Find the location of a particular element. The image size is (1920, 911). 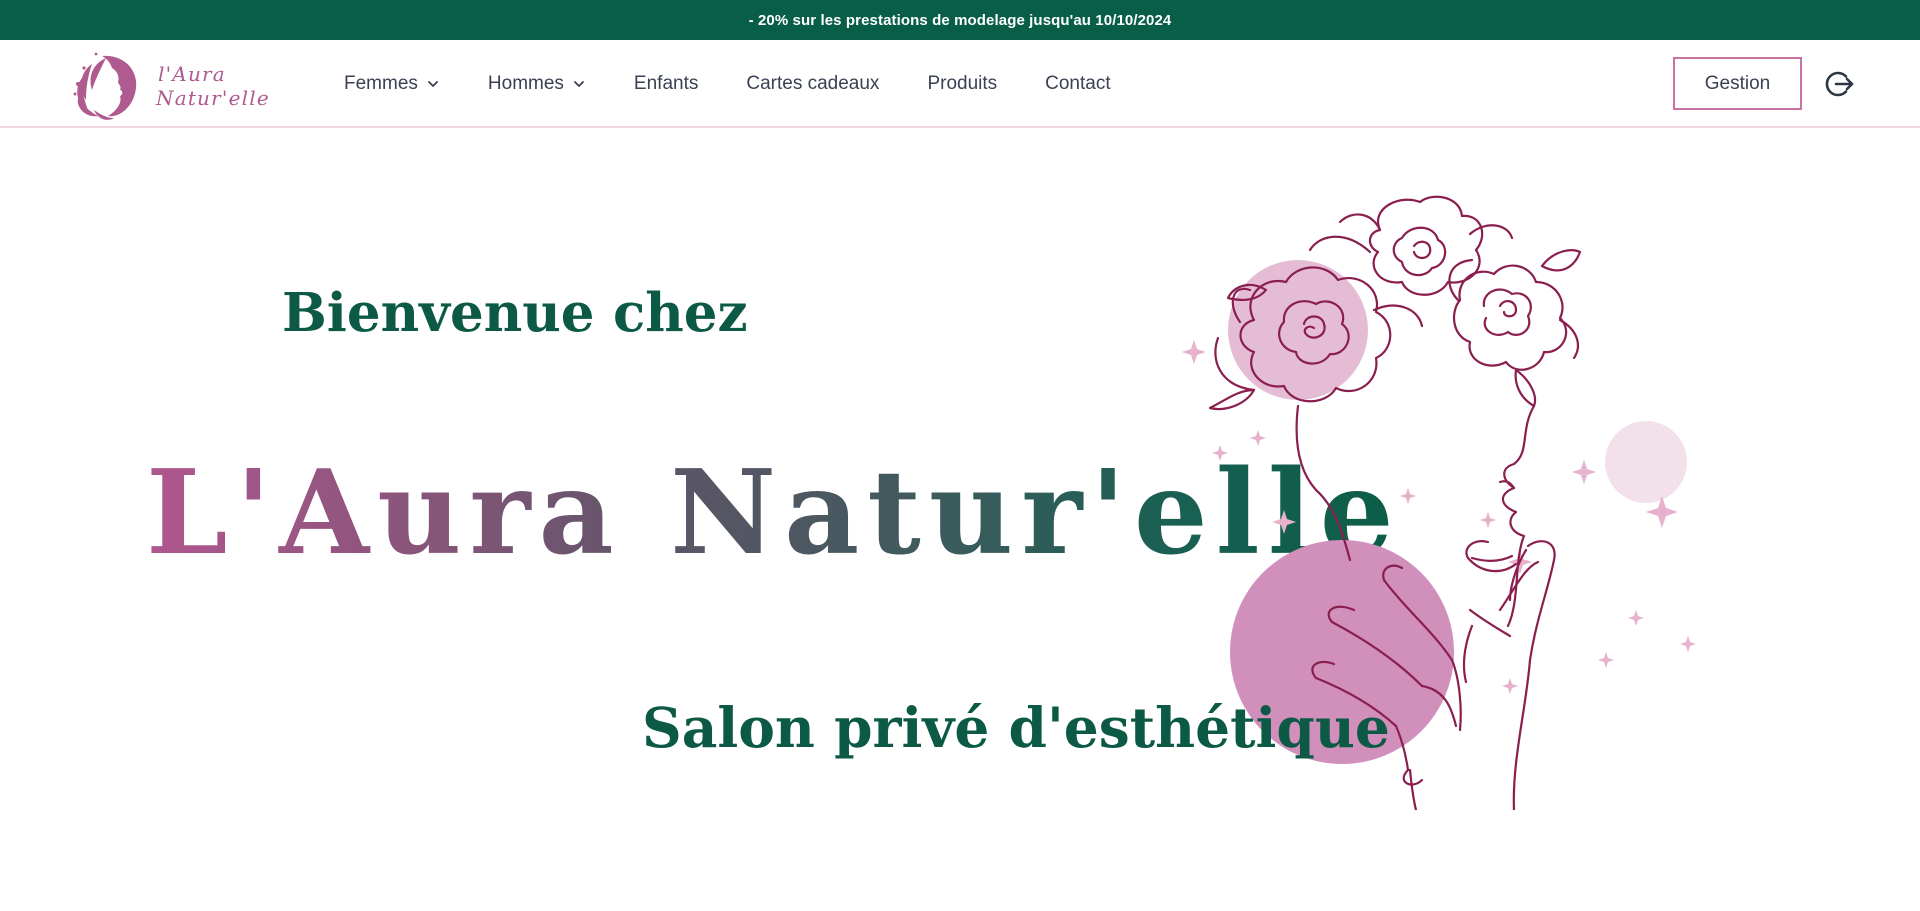

nav-item-contact: Contact is located at coordinates (1077, 84).